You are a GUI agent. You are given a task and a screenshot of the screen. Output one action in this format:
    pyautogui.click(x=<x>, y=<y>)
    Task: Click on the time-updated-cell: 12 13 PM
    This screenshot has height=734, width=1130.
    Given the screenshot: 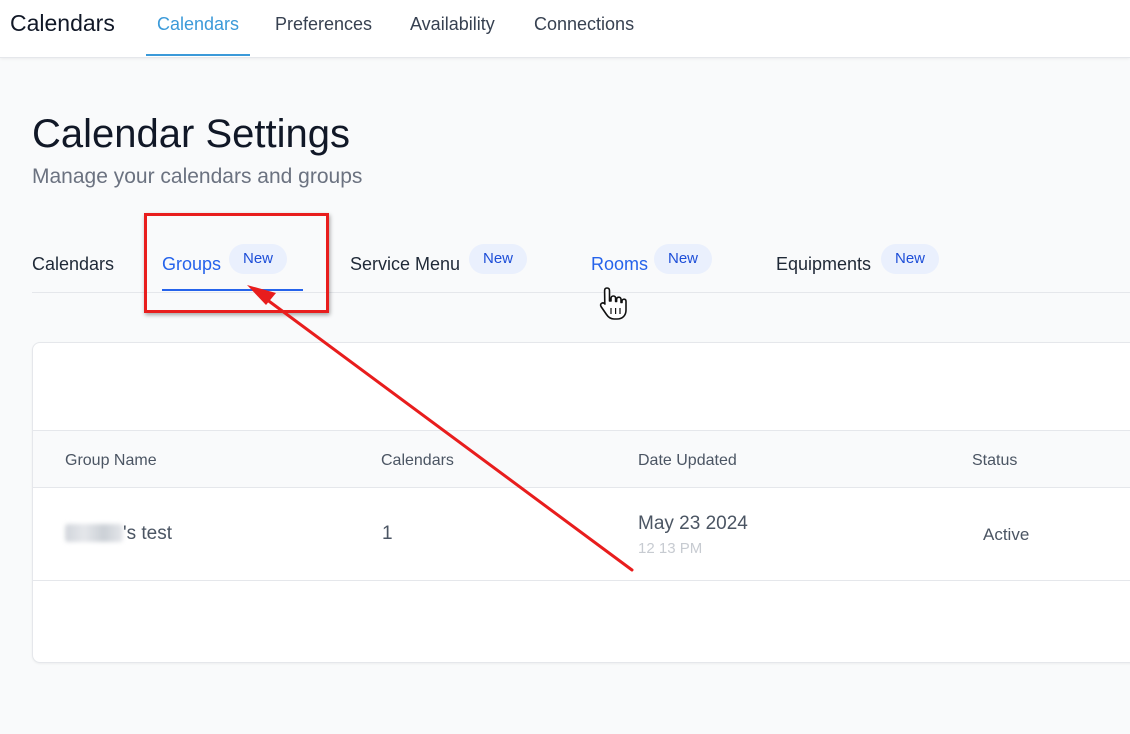 What is the action you would take?
    pyautogui.click(x=670, y=548)
    